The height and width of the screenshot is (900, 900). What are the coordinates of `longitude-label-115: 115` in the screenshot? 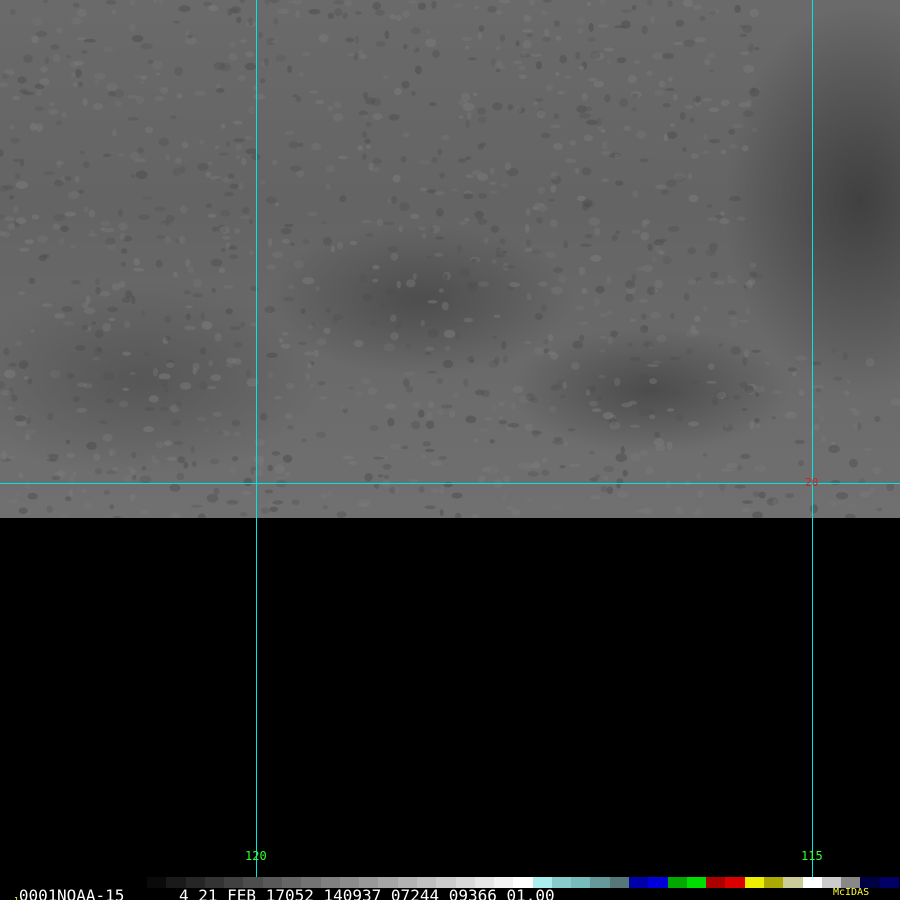 It's located at (812, 856).